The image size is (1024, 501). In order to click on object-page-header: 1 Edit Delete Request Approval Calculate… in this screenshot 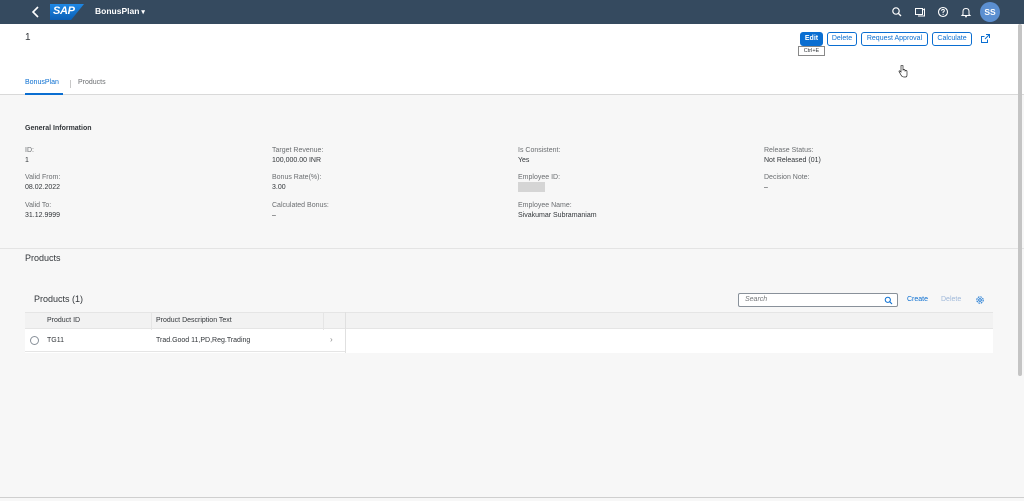, I will do `click(512, 59)`.